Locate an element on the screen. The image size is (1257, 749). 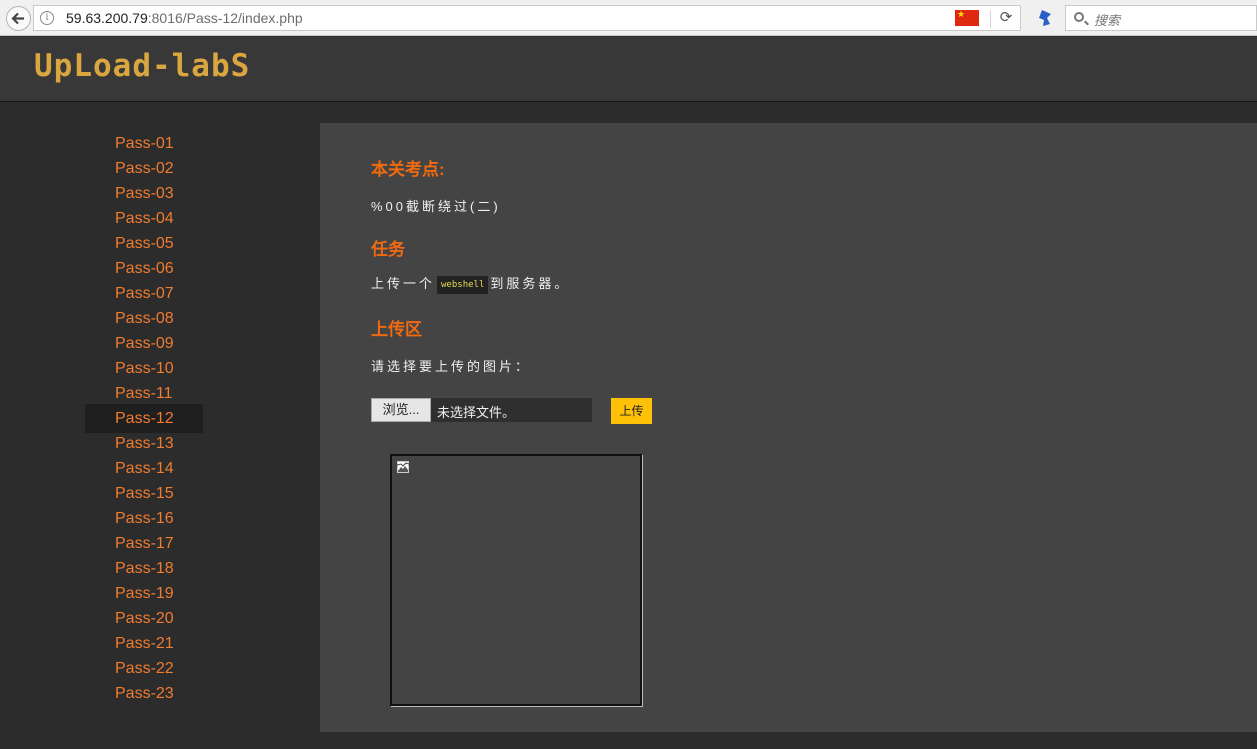
sidebar-item-pass-10: Pass-10 is located at coordinates (144, 368).